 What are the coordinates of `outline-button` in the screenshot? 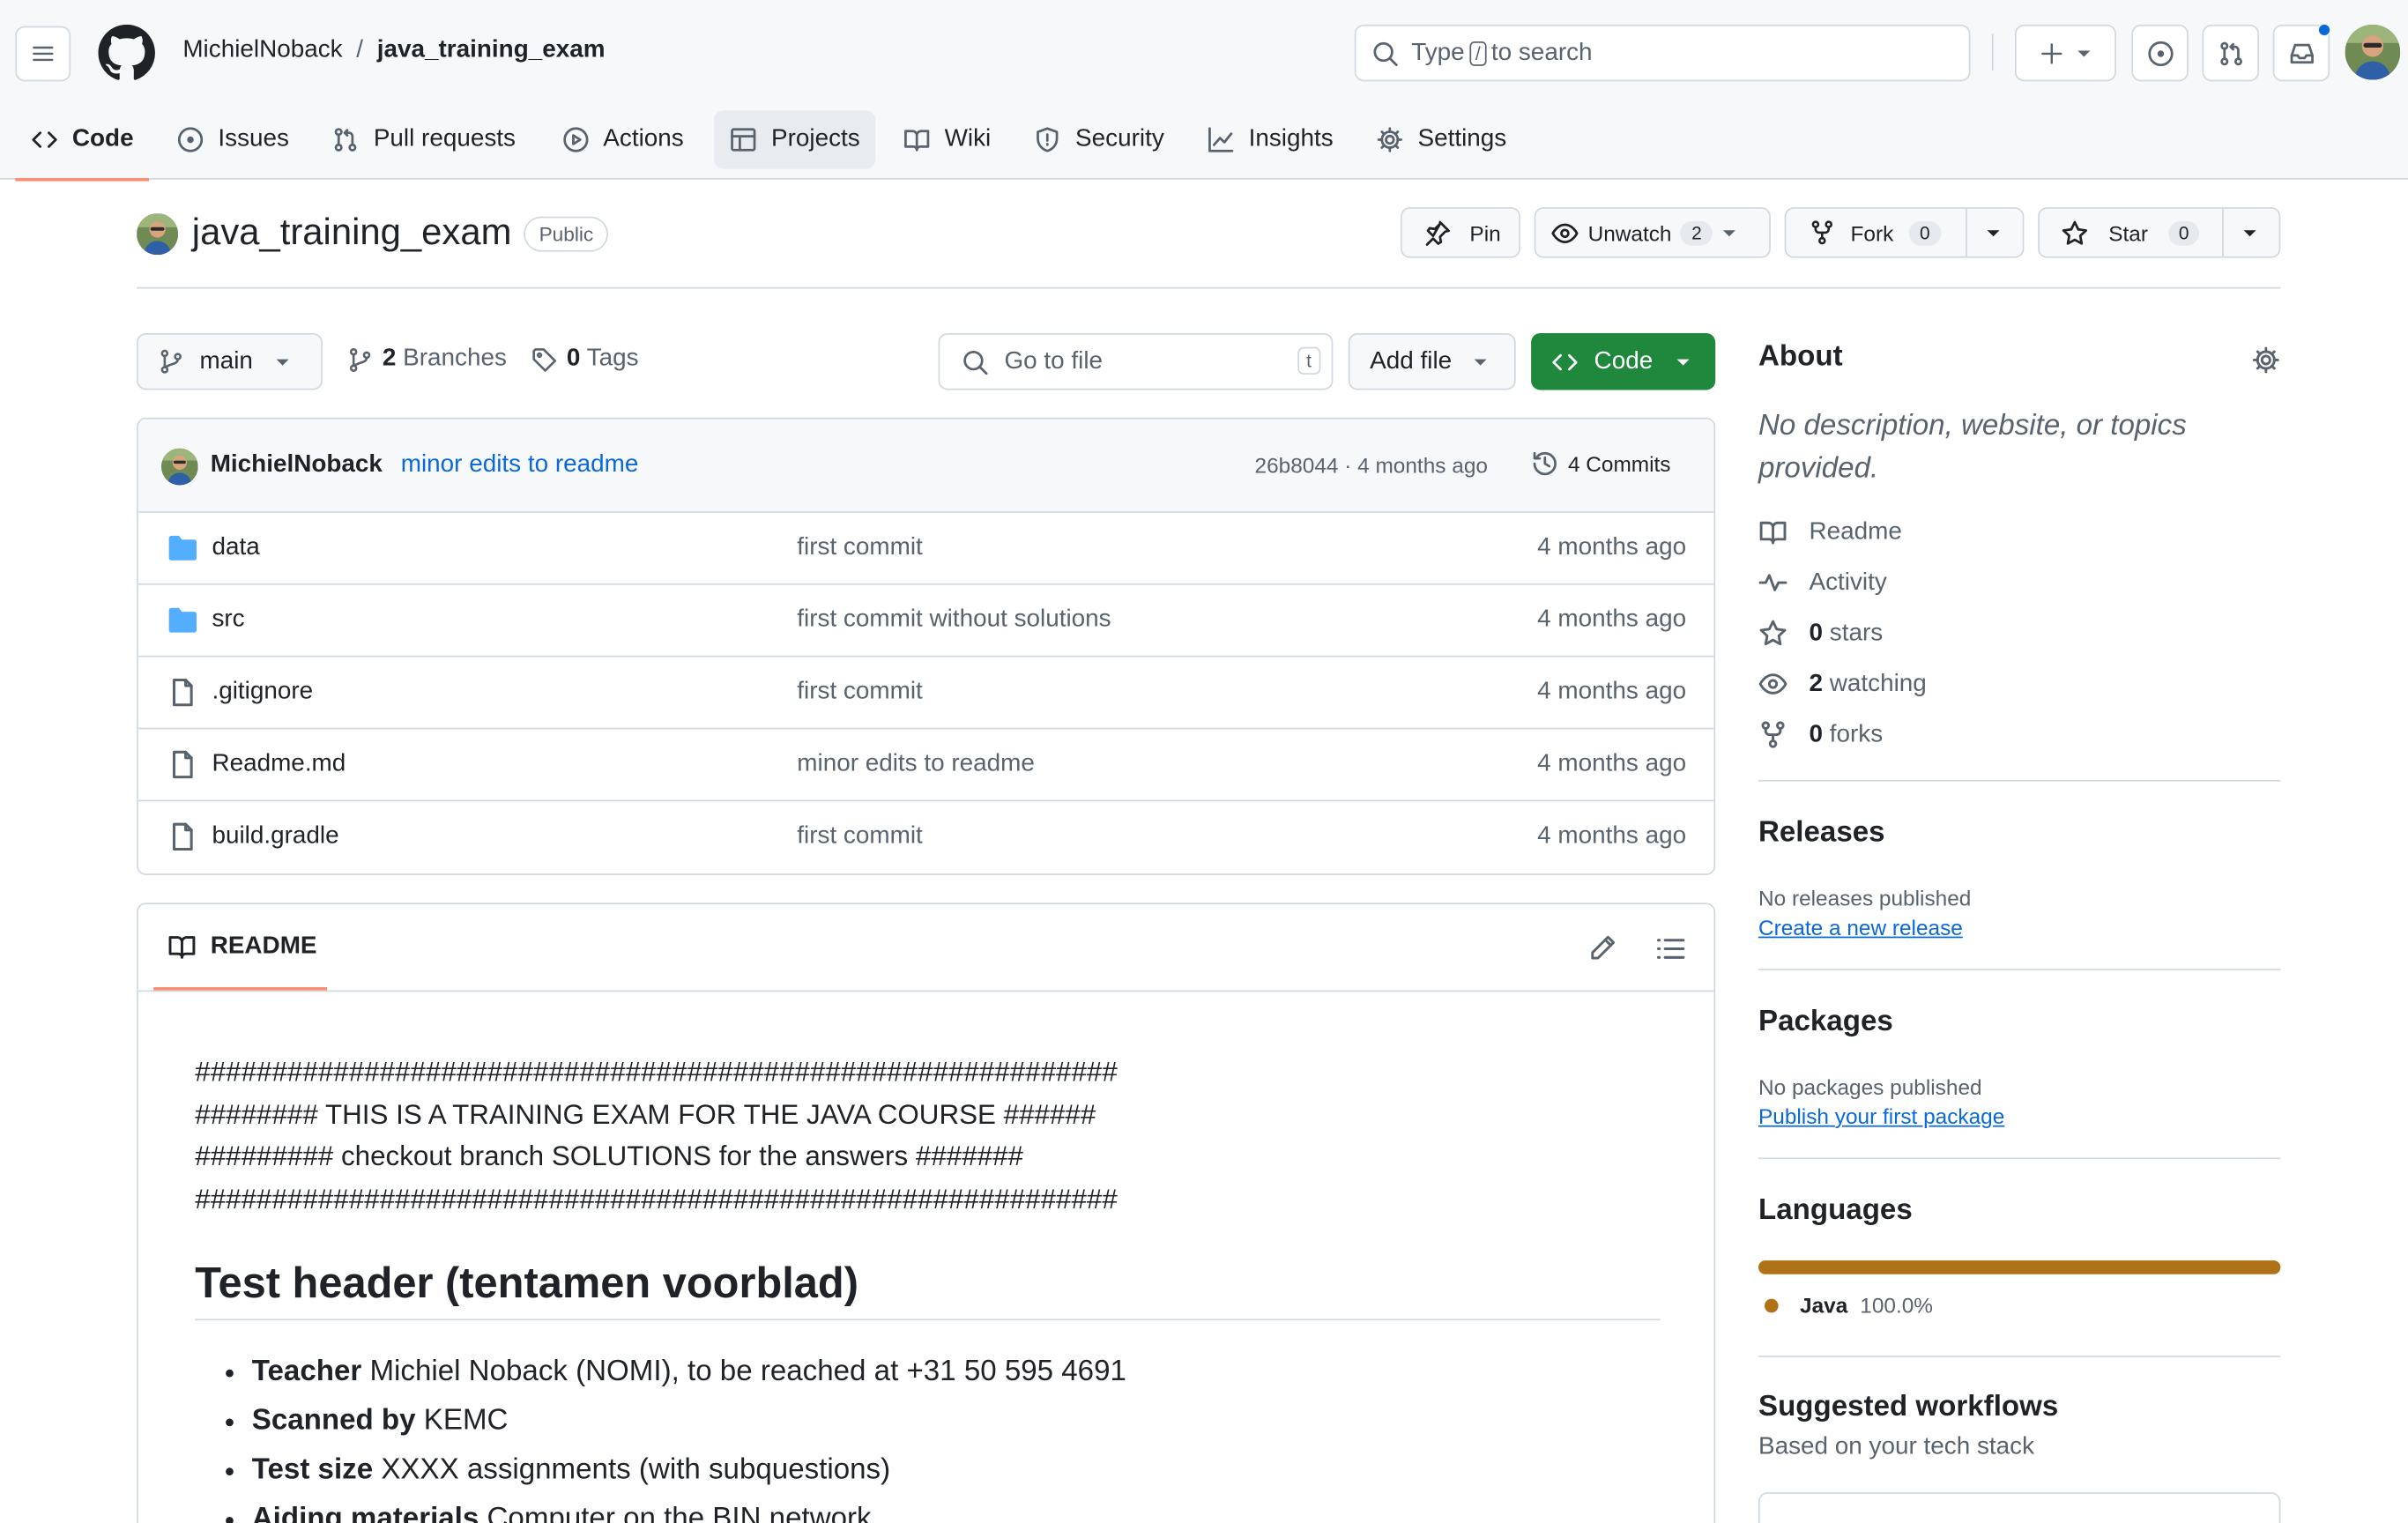 It's located at (1670, 948).